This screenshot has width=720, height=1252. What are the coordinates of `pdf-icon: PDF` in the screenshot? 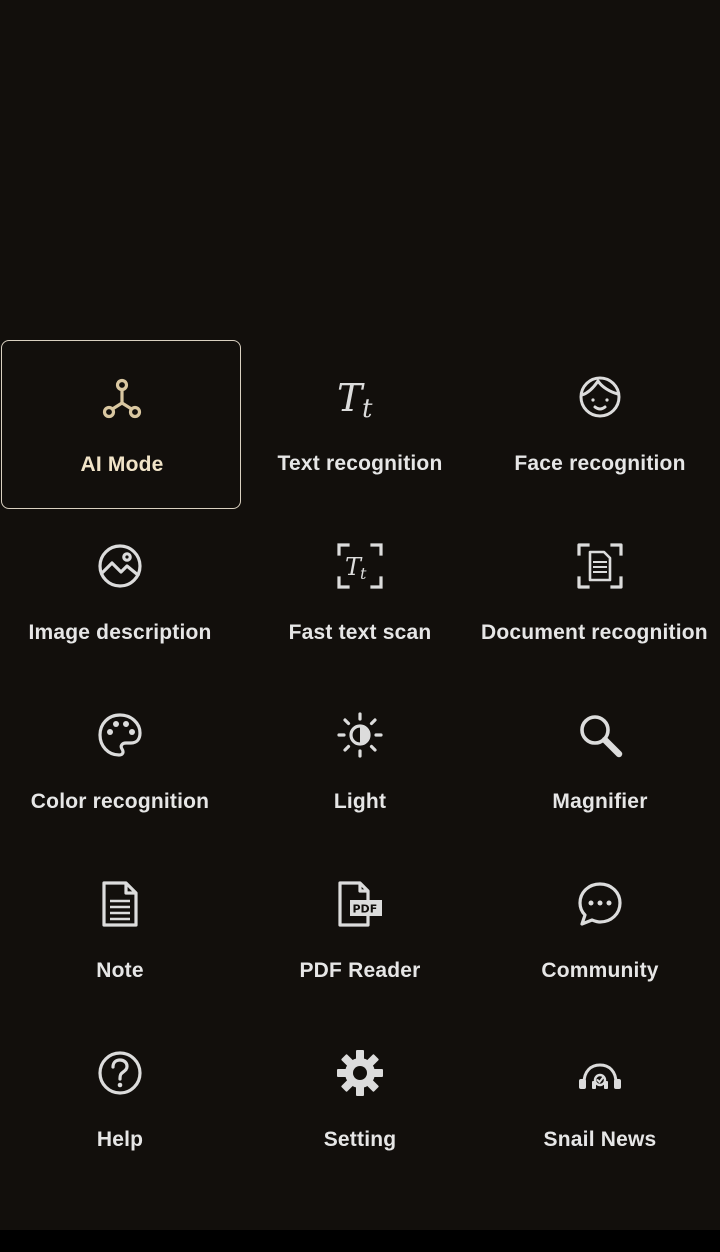 It's located at (360, 904).